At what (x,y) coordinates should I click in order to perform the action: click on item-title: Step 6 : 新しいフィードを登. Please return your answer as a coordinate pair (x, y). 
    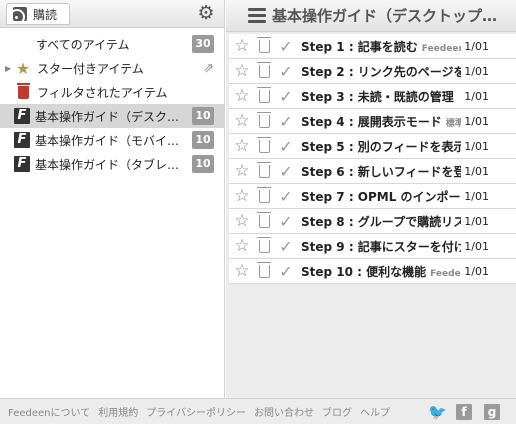
    Looking at the image, I should click on (379, 171).